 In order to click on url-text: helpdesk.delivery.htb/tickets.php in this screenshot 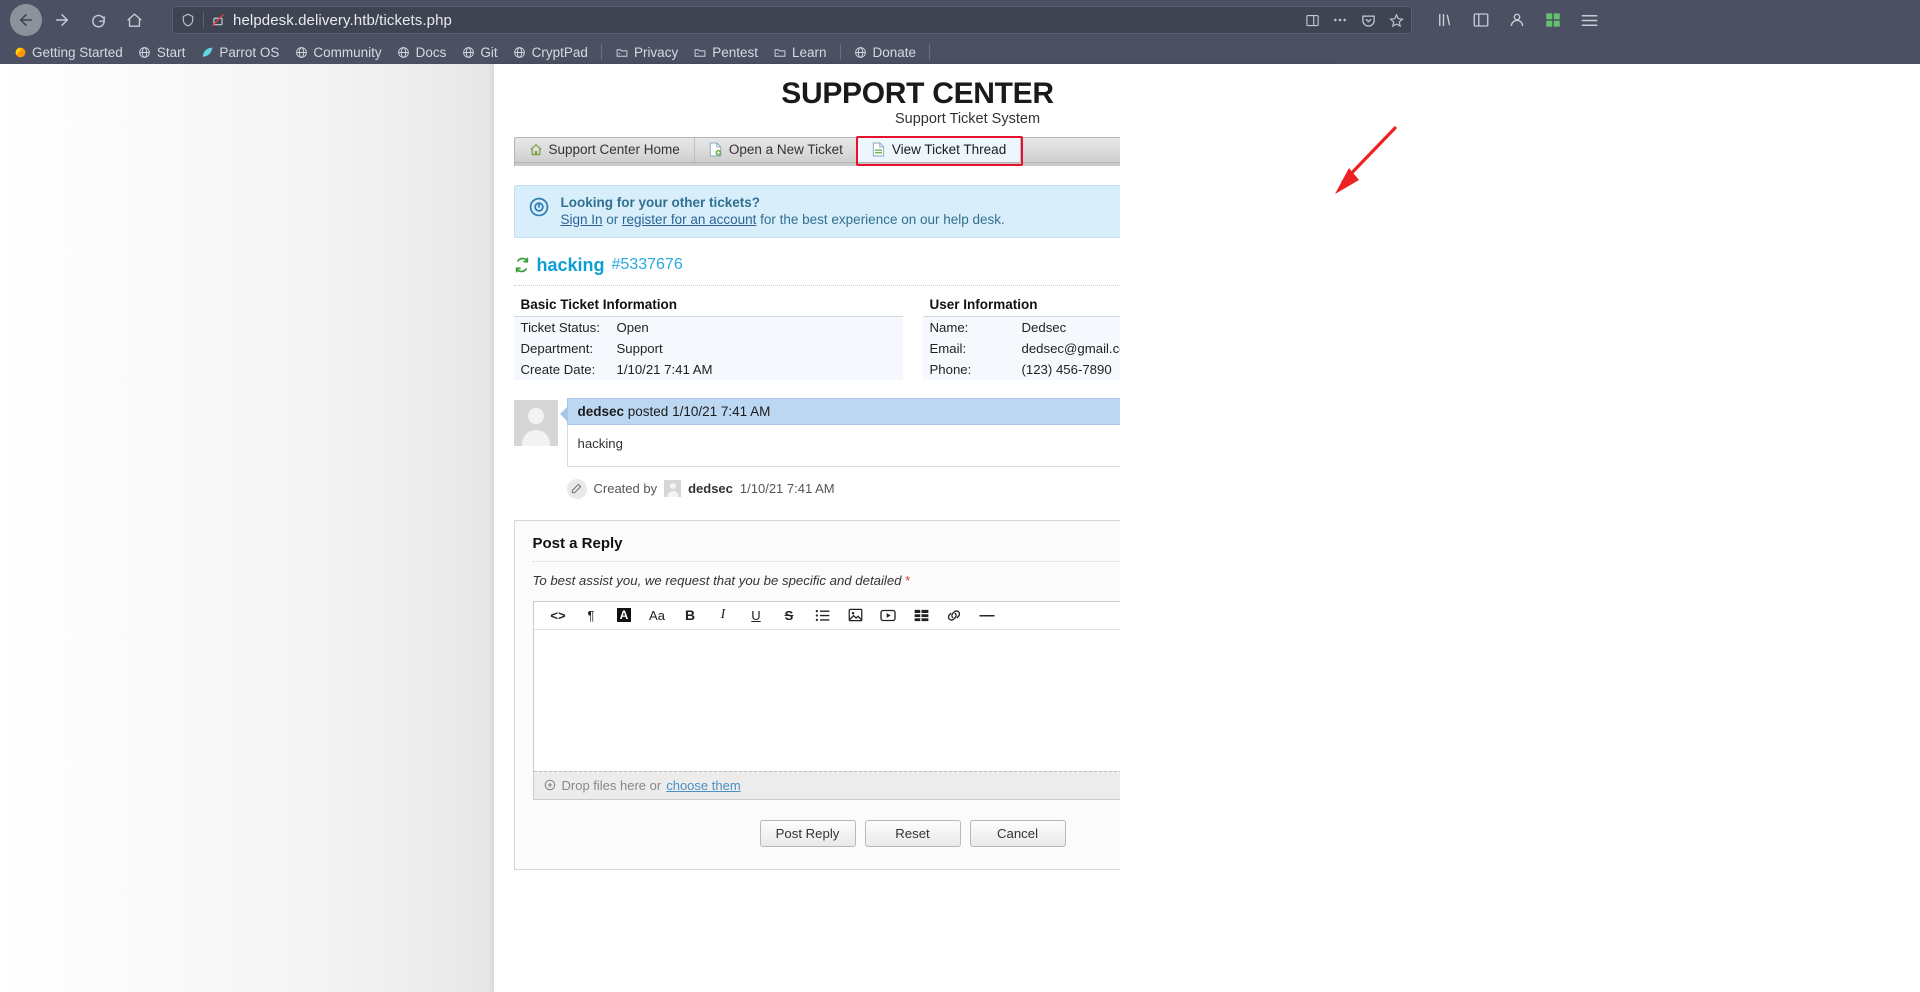, I will do `click(342, 20)`.